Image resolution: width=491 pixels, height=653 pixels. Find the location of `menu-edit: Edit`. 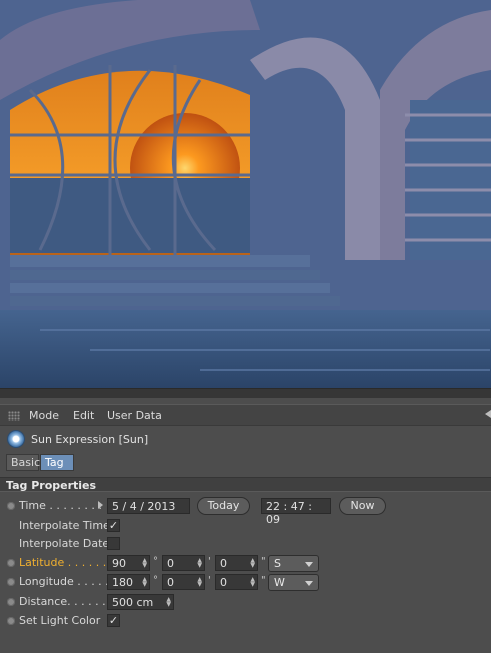

menu-edit: Edit is located at coordinates (83, 415).